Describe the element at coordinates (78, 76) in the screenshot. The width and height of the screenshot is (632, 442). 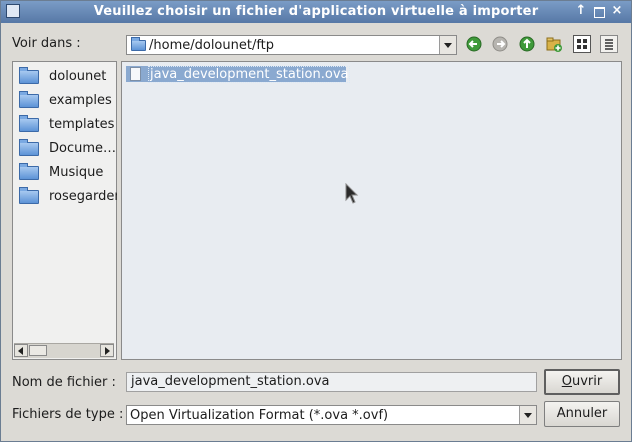
I see `sidebar-item-label: dolounet` at that location.